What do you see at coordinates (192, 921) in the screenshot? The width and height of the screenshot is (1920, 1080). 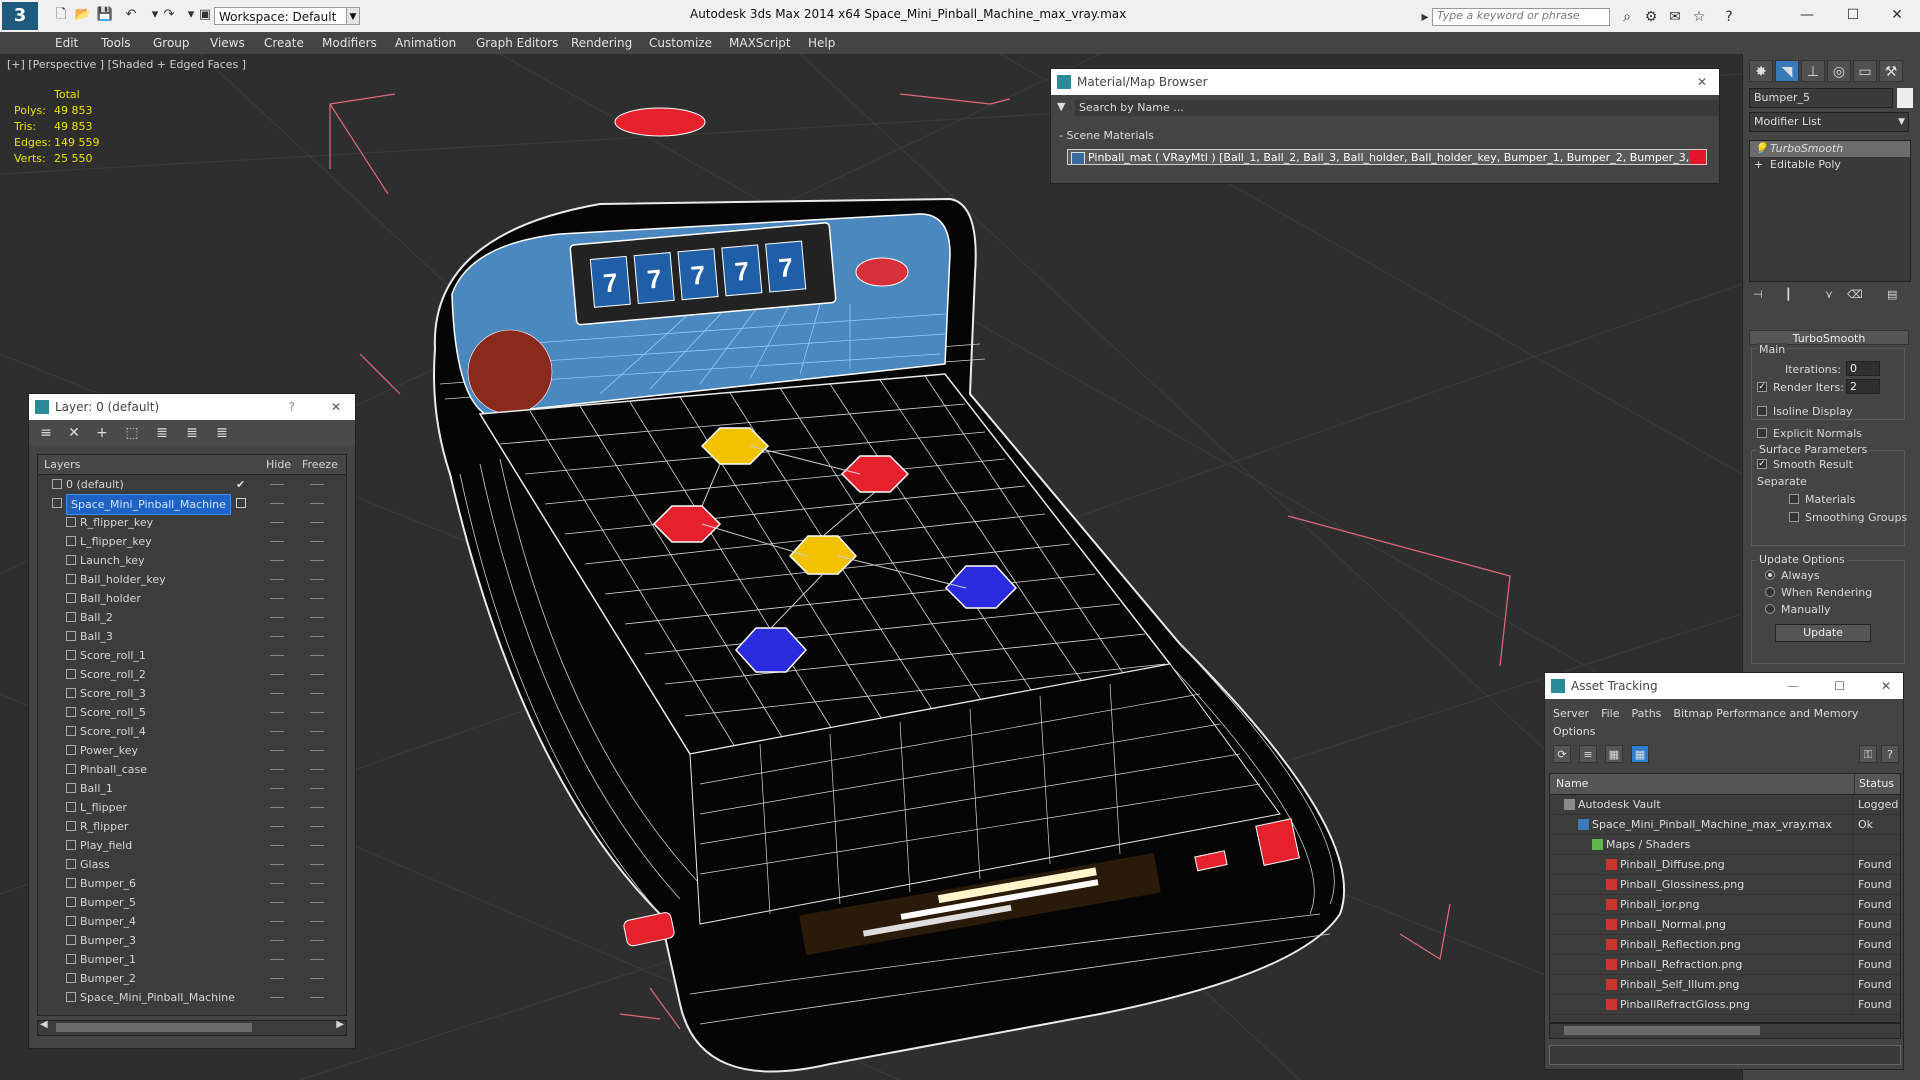 I see `layer-row: Bumper_4` at bounding box center [192, 921].